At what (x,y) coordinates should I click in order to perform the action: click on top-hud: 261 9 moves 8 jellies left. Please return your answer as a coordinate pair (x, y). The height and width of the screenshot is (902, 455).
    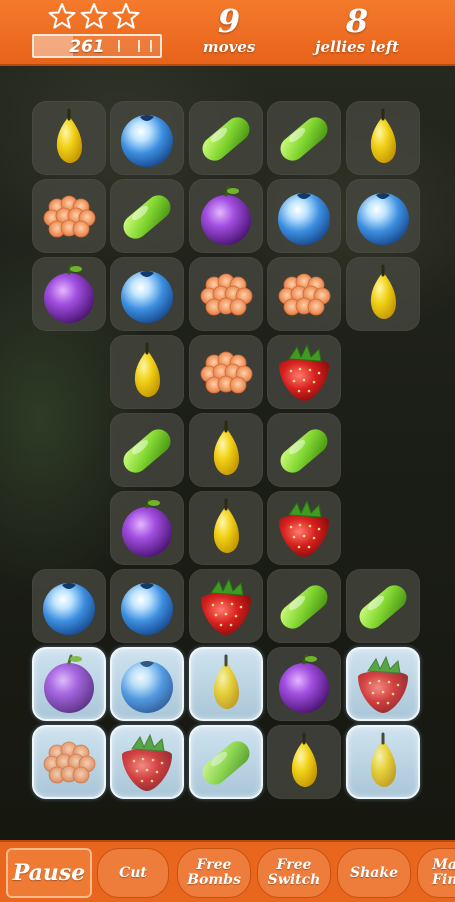
    Looking at the image, I should click on (227, 33).